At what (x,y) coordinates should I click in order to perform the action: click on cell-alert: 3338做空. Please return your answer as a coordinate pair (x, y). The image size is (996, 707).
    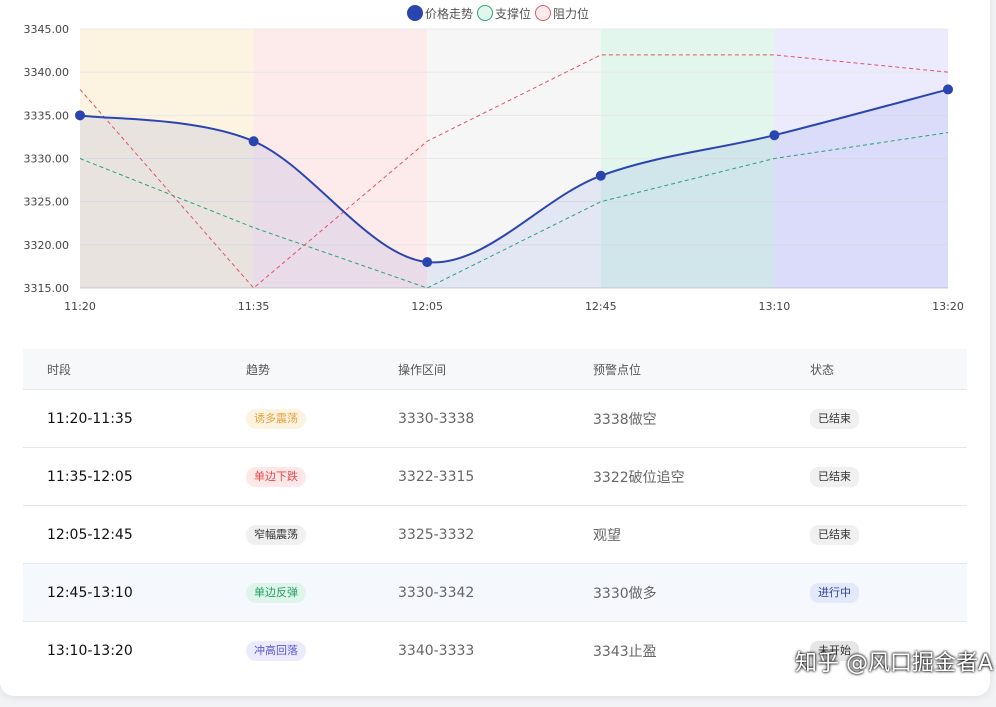
    Looking at the image, I should click on (625, 419).